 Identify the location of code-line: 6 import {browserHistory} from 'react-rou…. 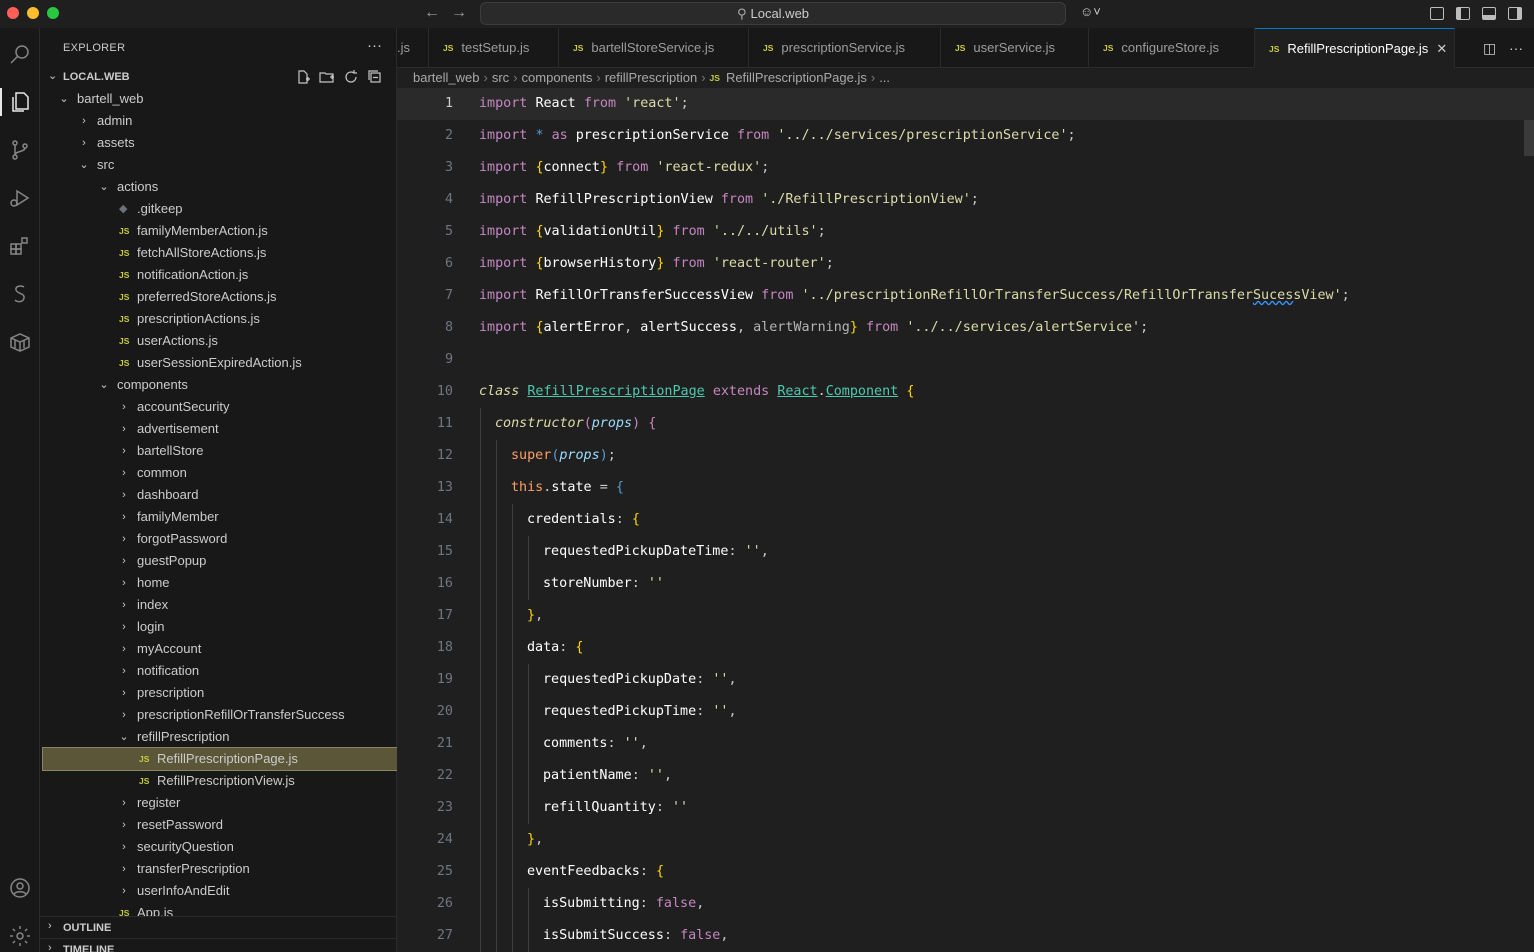
(965, 264).